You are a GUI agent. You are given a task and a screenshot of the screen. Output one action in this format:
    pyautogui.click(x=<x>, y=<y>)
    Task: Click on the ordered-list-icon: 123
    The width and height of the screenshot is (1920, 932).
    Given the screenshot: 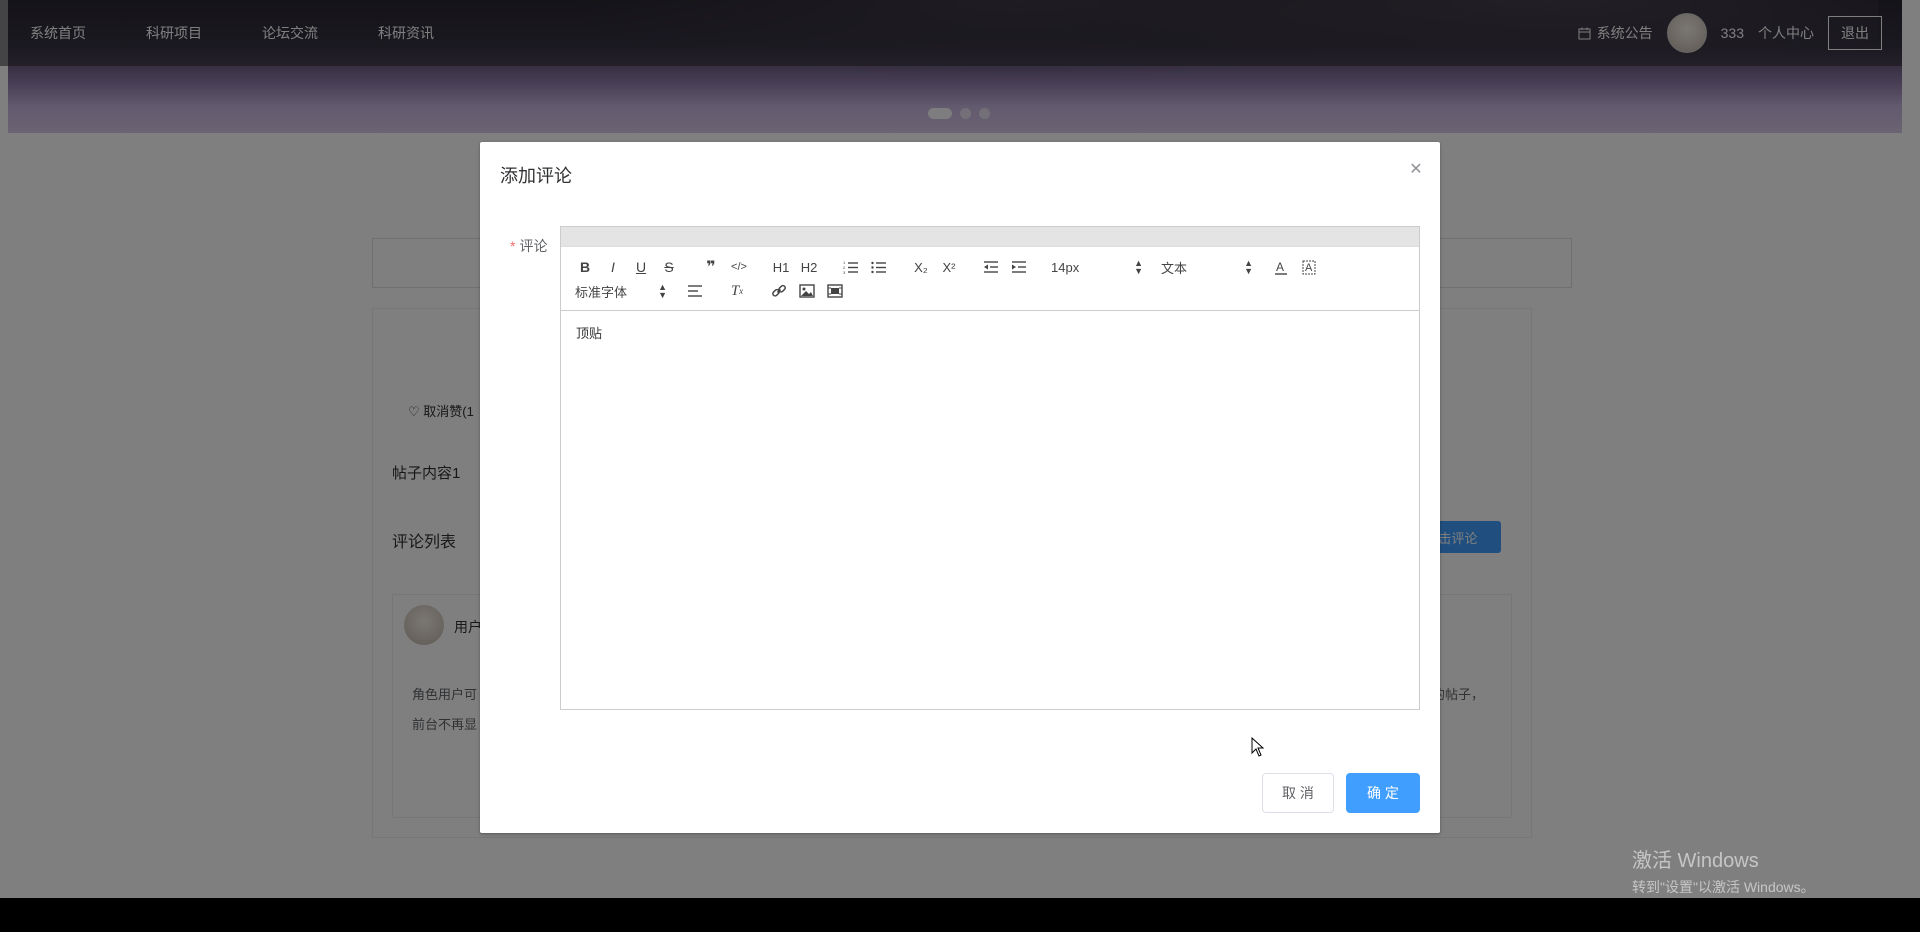 What is the action you would take?
    pyautogui.click(x=851, y=267)
    